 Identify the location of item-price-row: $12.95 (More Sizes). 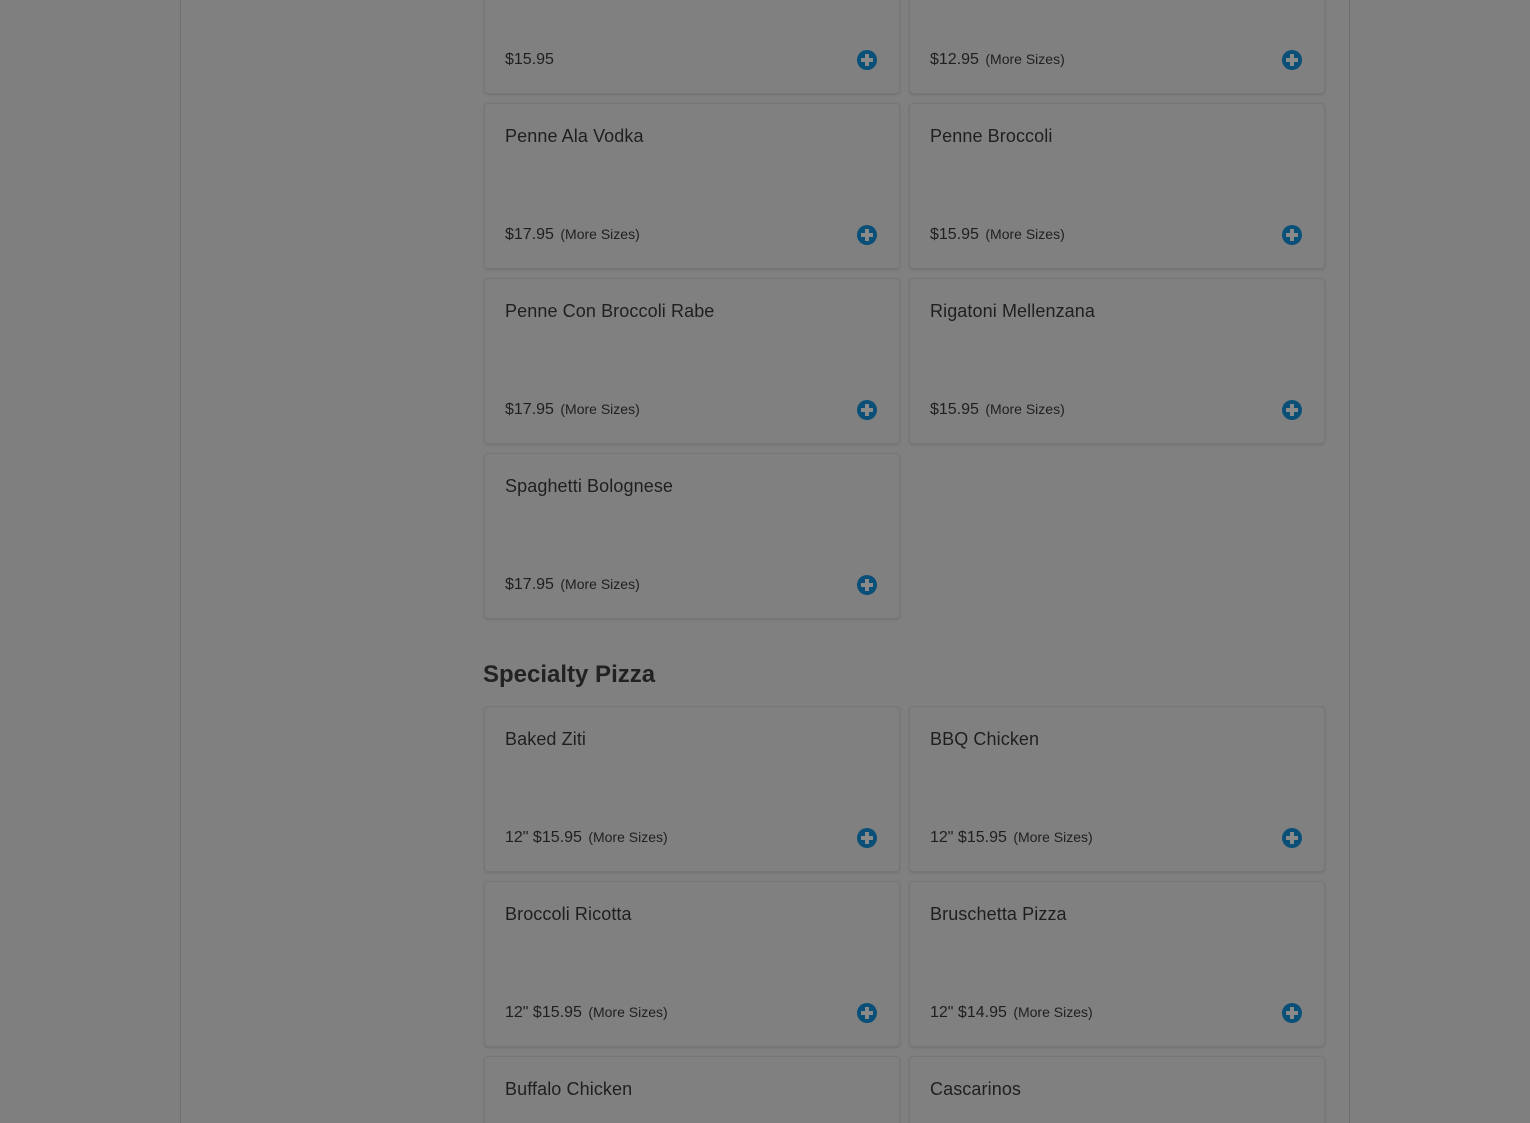
(997, 60).